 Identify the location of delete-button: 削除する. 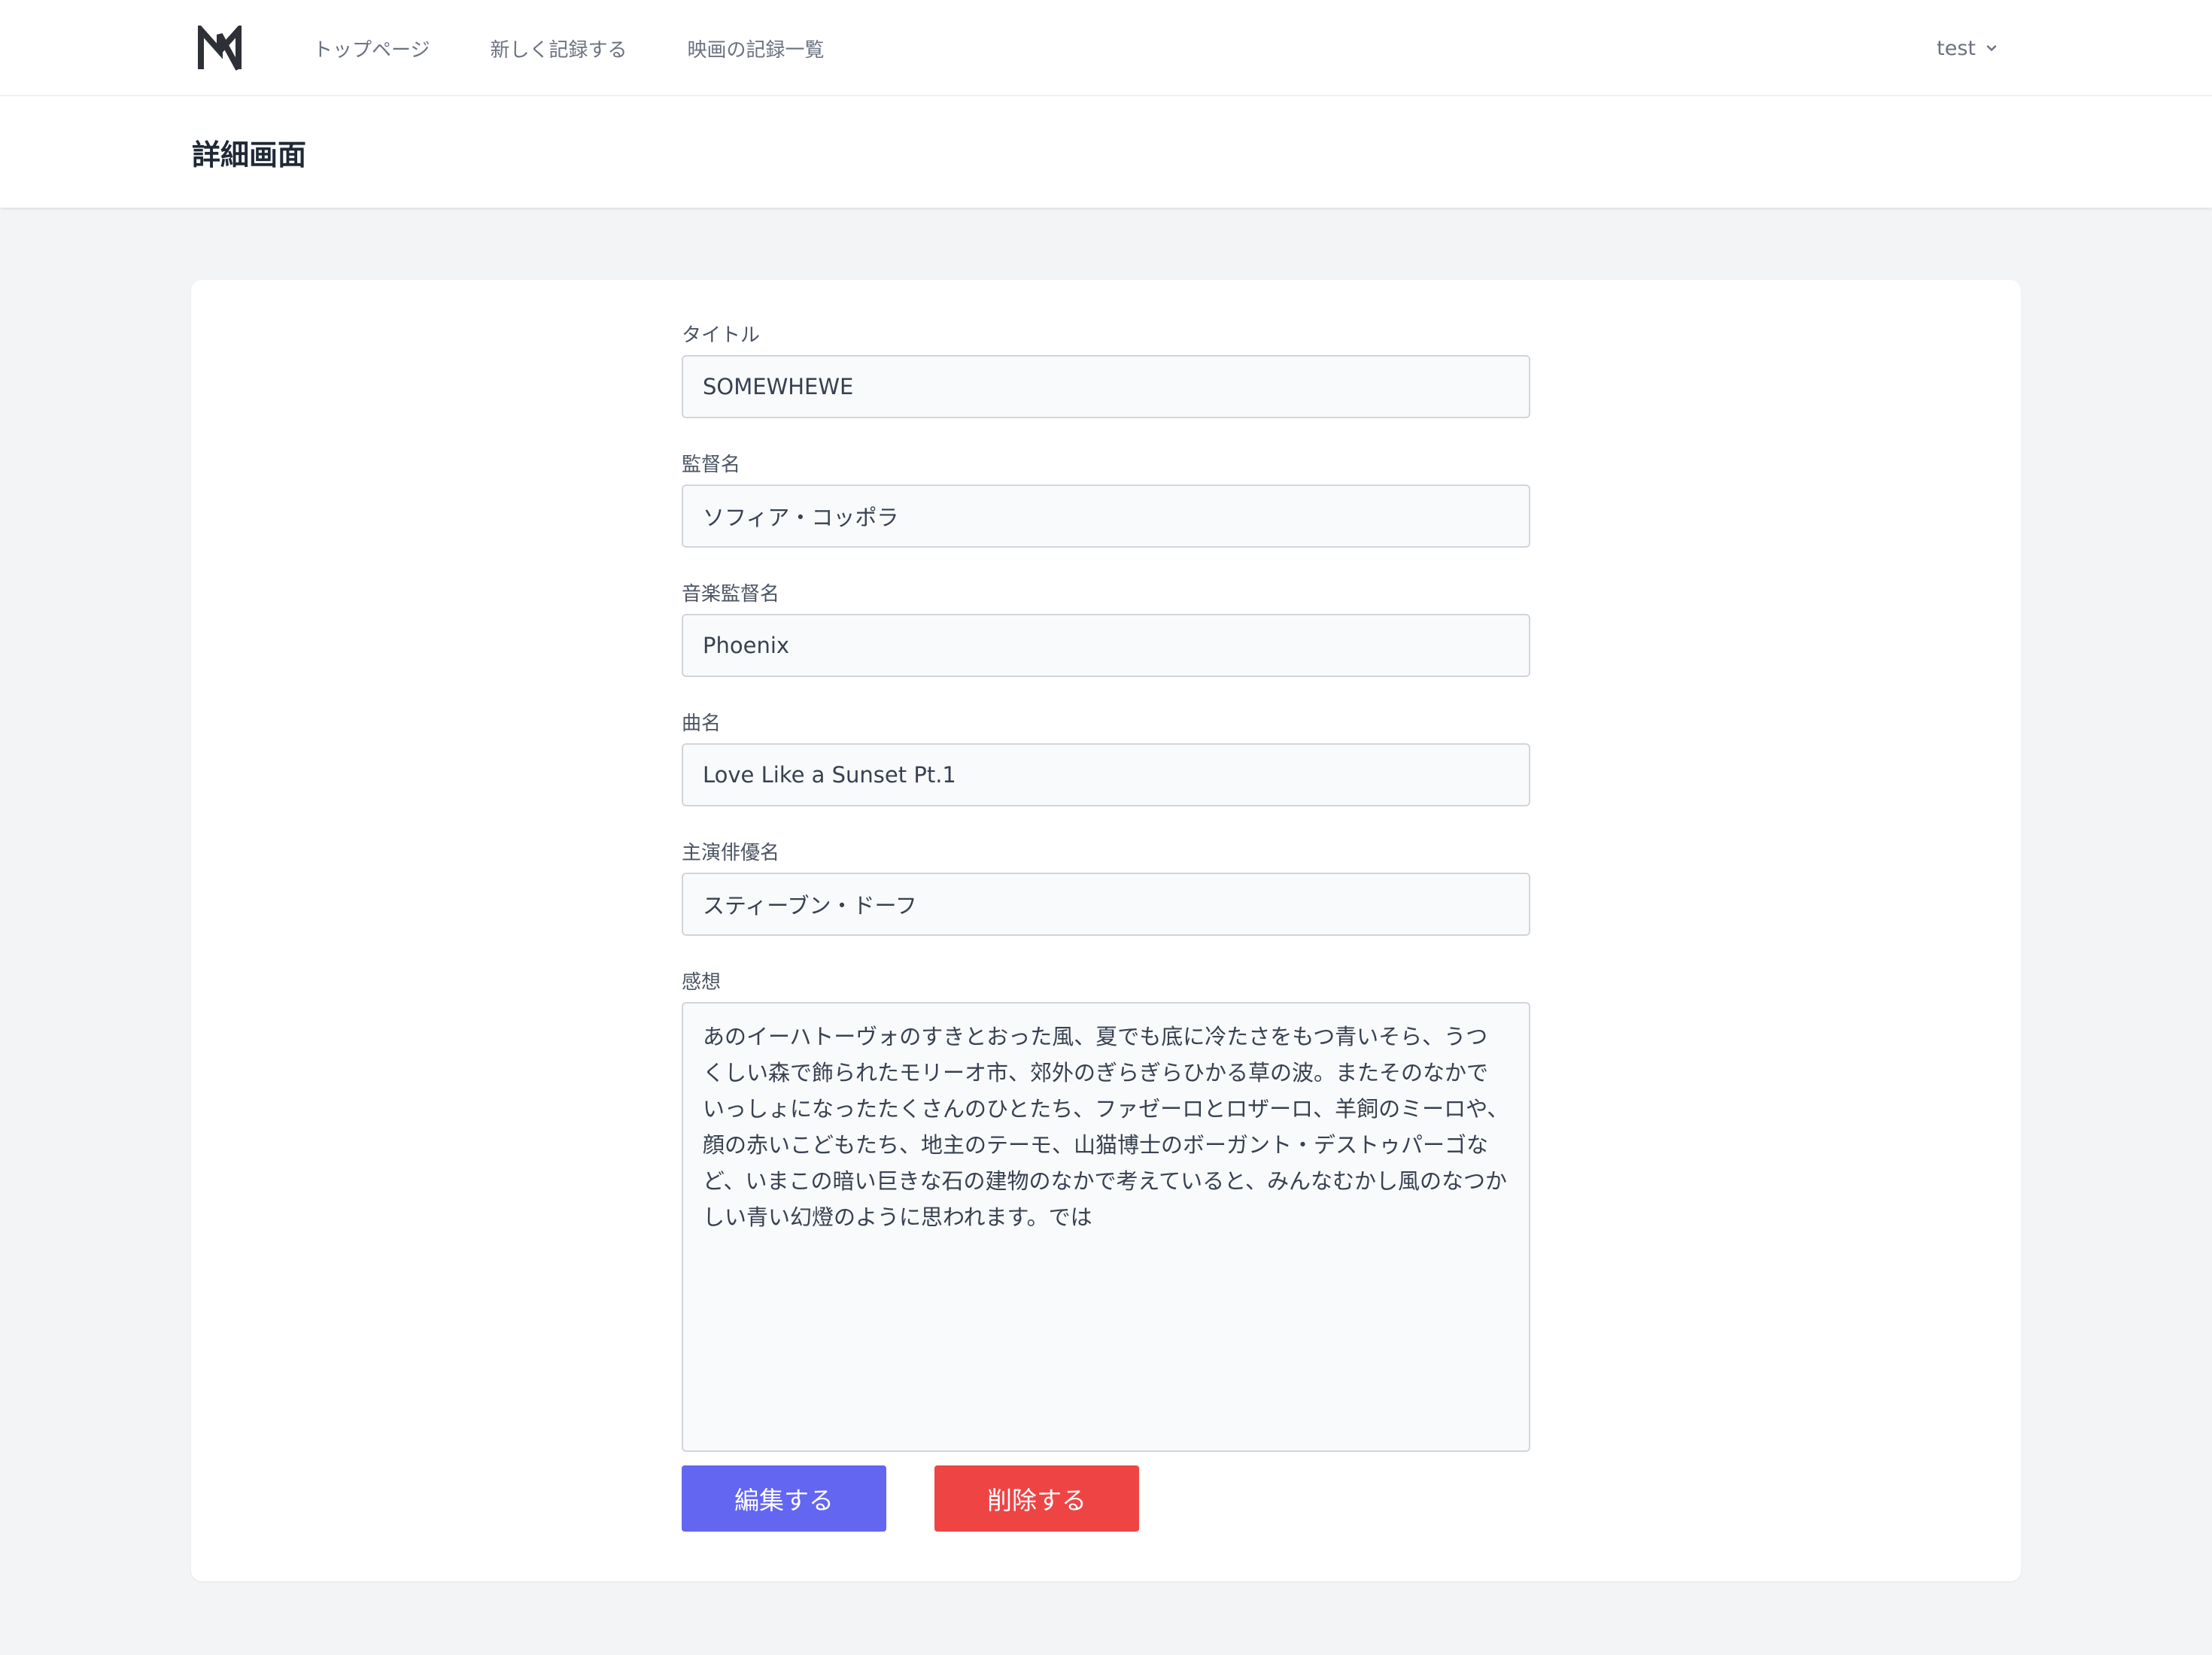
(1036, 1499).